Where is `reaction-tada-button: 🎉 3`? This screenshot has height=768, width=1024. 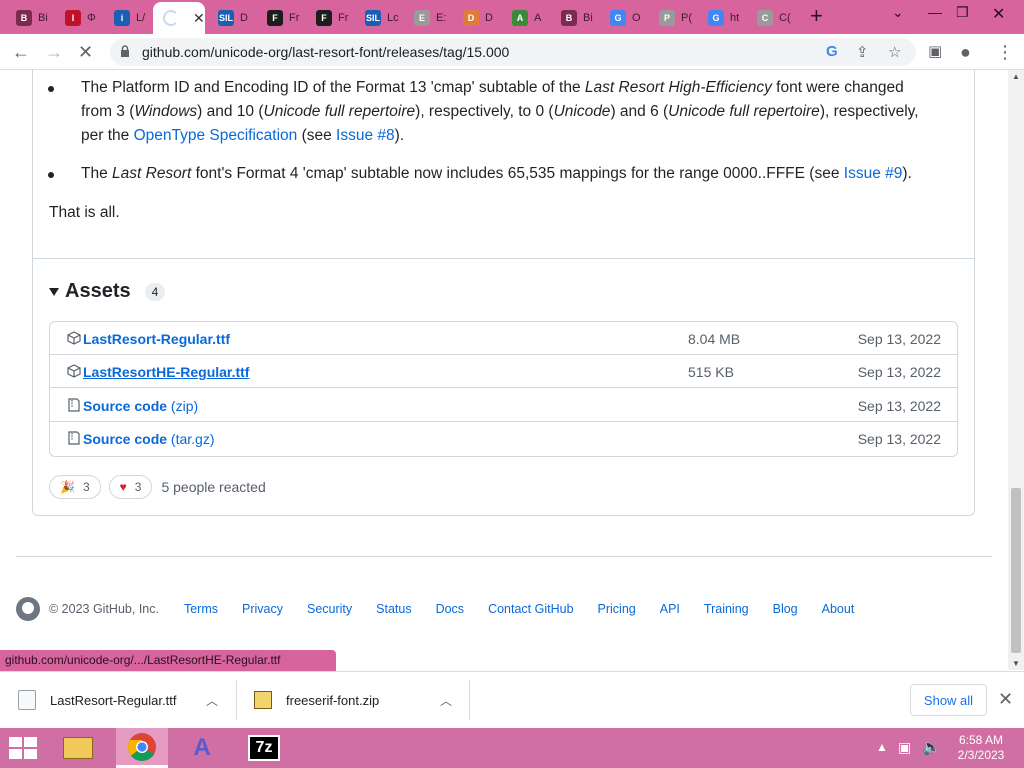
reaction-tada-button: 🎉 3 is located at coordinates (75, 487).